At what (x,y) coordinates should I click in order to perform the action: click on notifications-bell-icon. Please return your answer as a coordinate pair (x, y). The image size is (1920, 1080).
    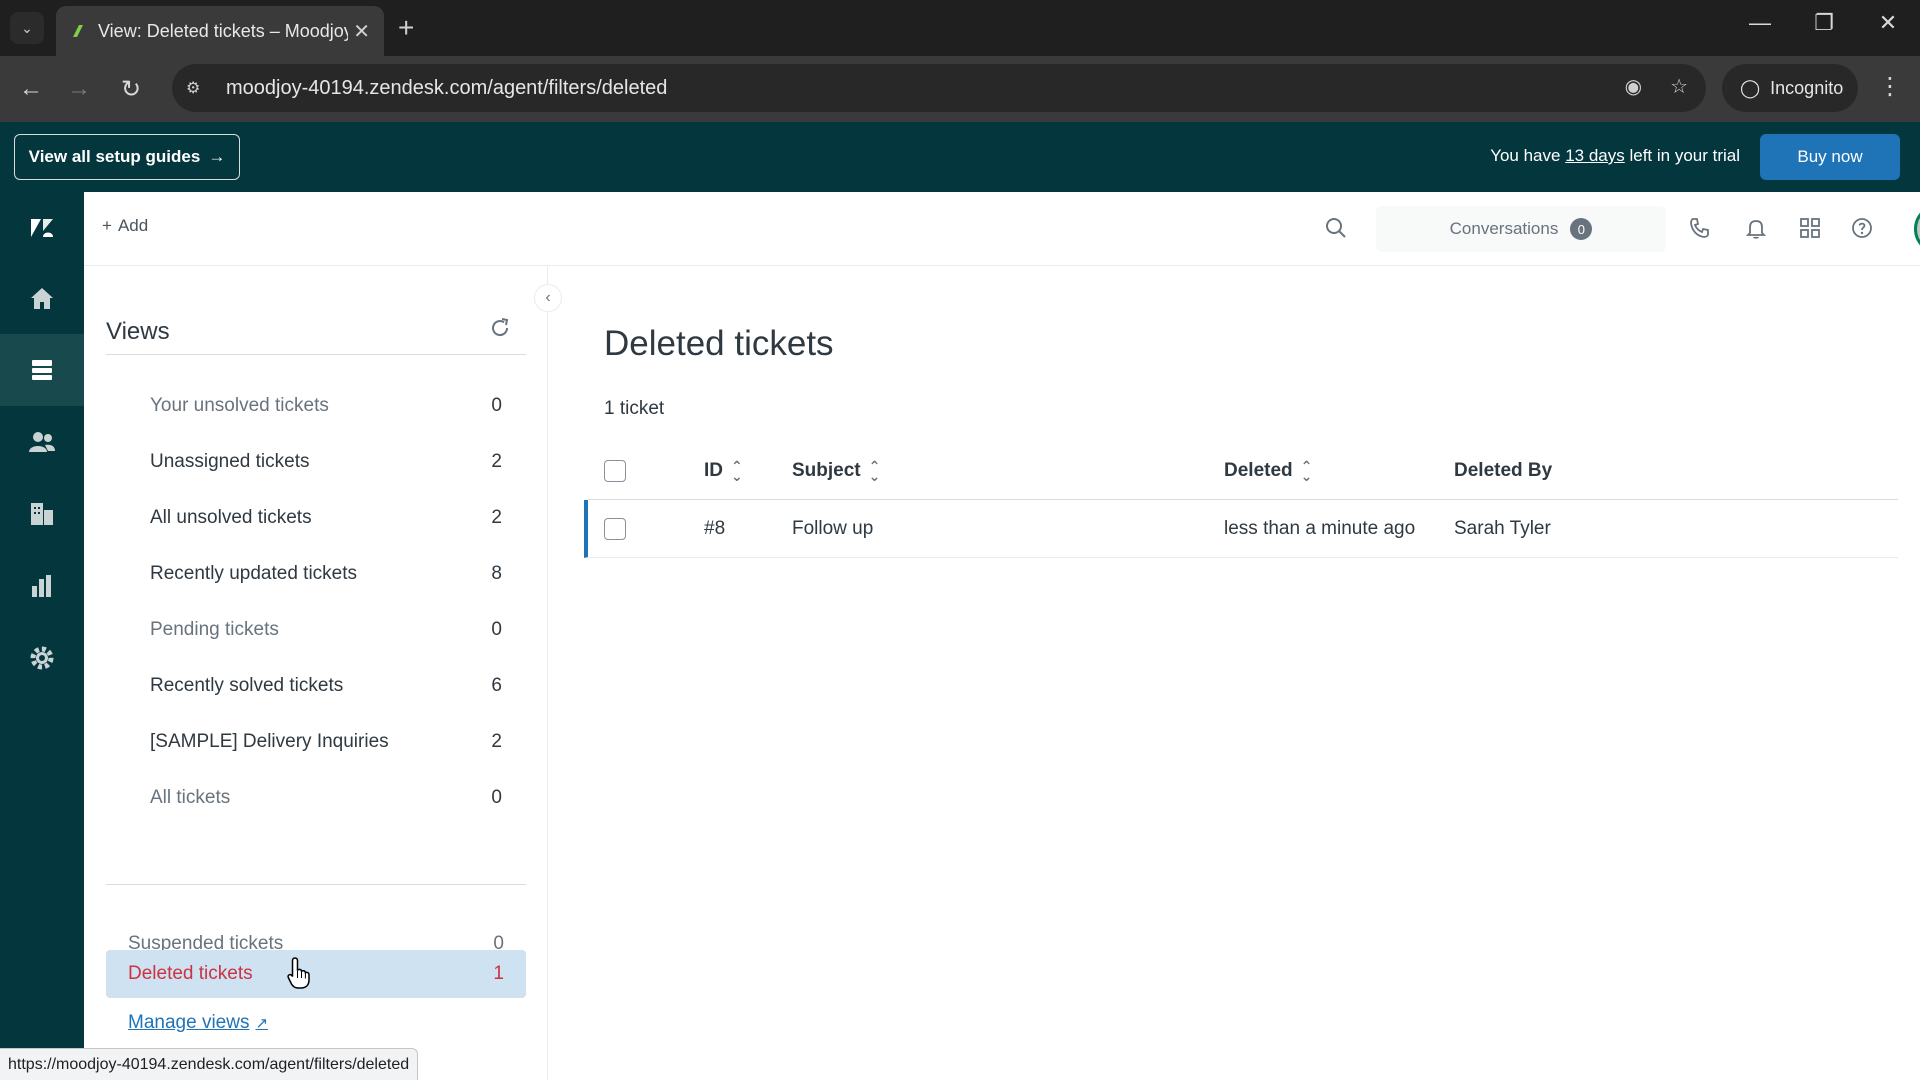
    Looking at the image, I should click on (1756, 228).